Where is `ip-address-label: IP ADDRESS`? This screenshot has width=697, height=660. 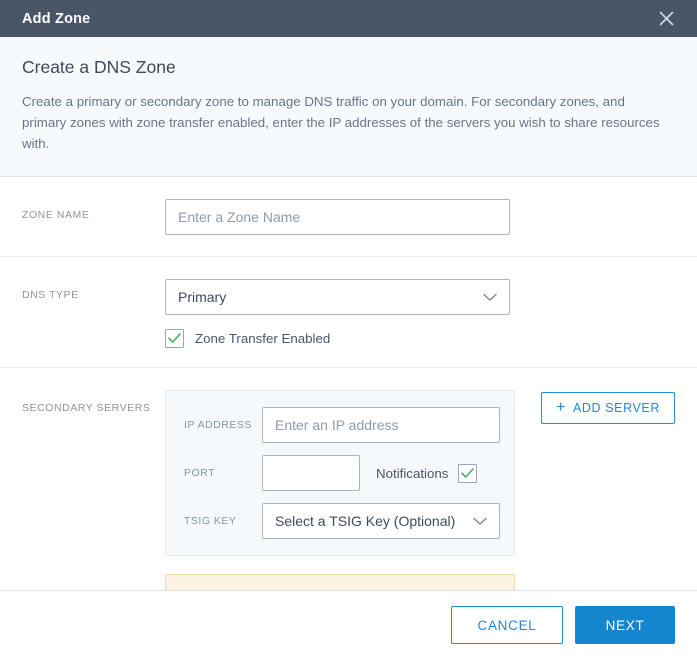
ip-address-label: IP ADDRESS is located at coordinates (218, 425).